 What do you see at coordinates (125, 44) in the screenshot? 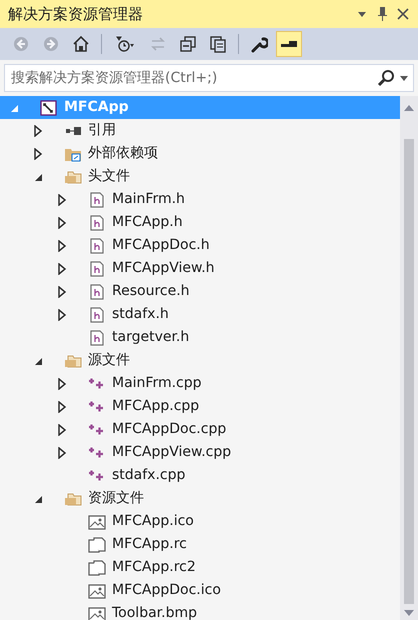
I see `history-icon` at bounding box center [125, 44].